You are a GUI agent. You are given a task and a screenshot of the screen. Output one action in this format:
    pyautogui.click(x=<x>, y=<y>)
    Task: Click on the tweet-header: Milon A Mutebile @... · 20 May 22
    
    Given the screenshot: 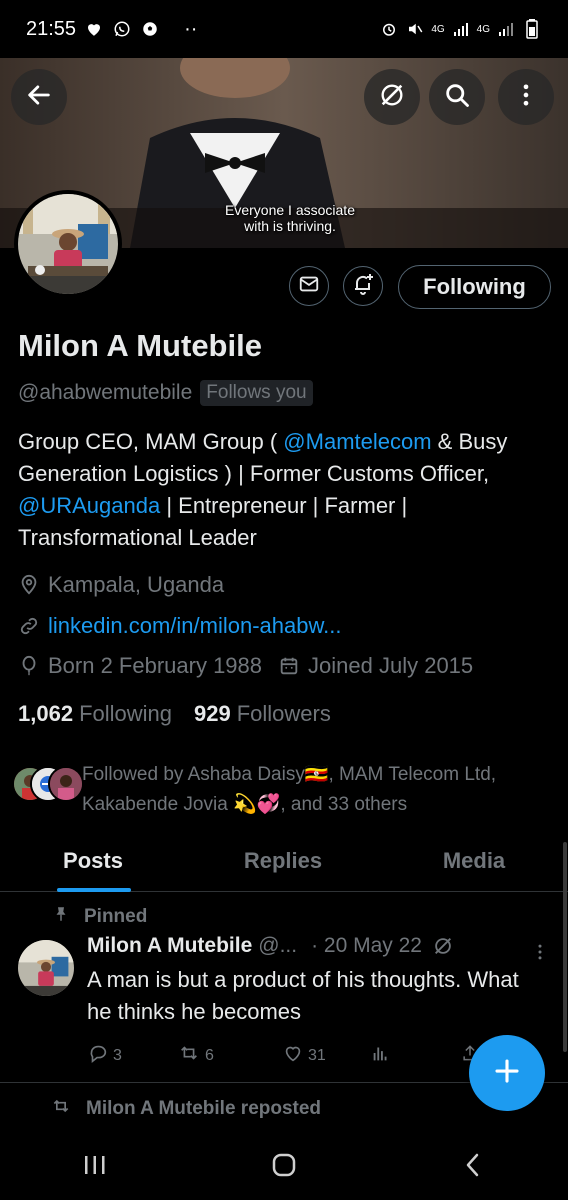 What is the action you would take?
    pyautogui.click(x=270, y=946)
    